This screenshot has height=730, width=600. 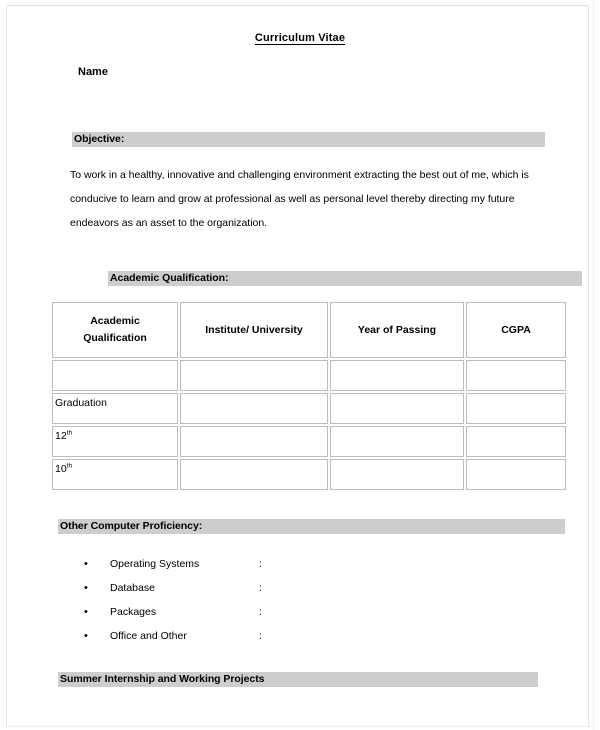 I want to click on table-cell-qualification: 10th, so click(x=115, y=474).